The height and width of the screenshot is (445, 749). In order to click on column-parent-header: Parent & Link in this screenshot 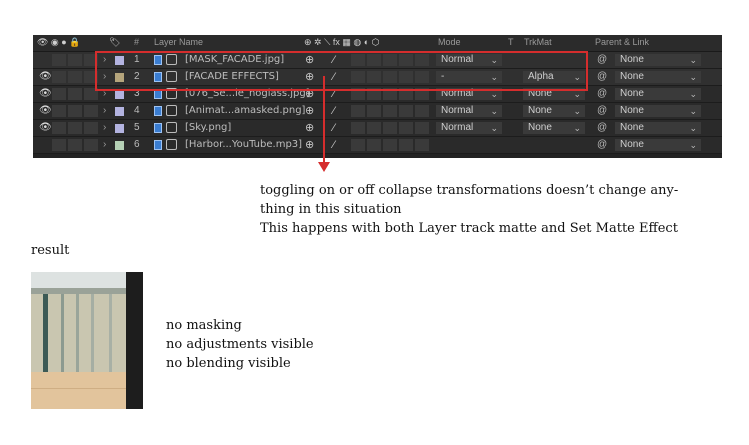, I will do `click(622, 42)`.